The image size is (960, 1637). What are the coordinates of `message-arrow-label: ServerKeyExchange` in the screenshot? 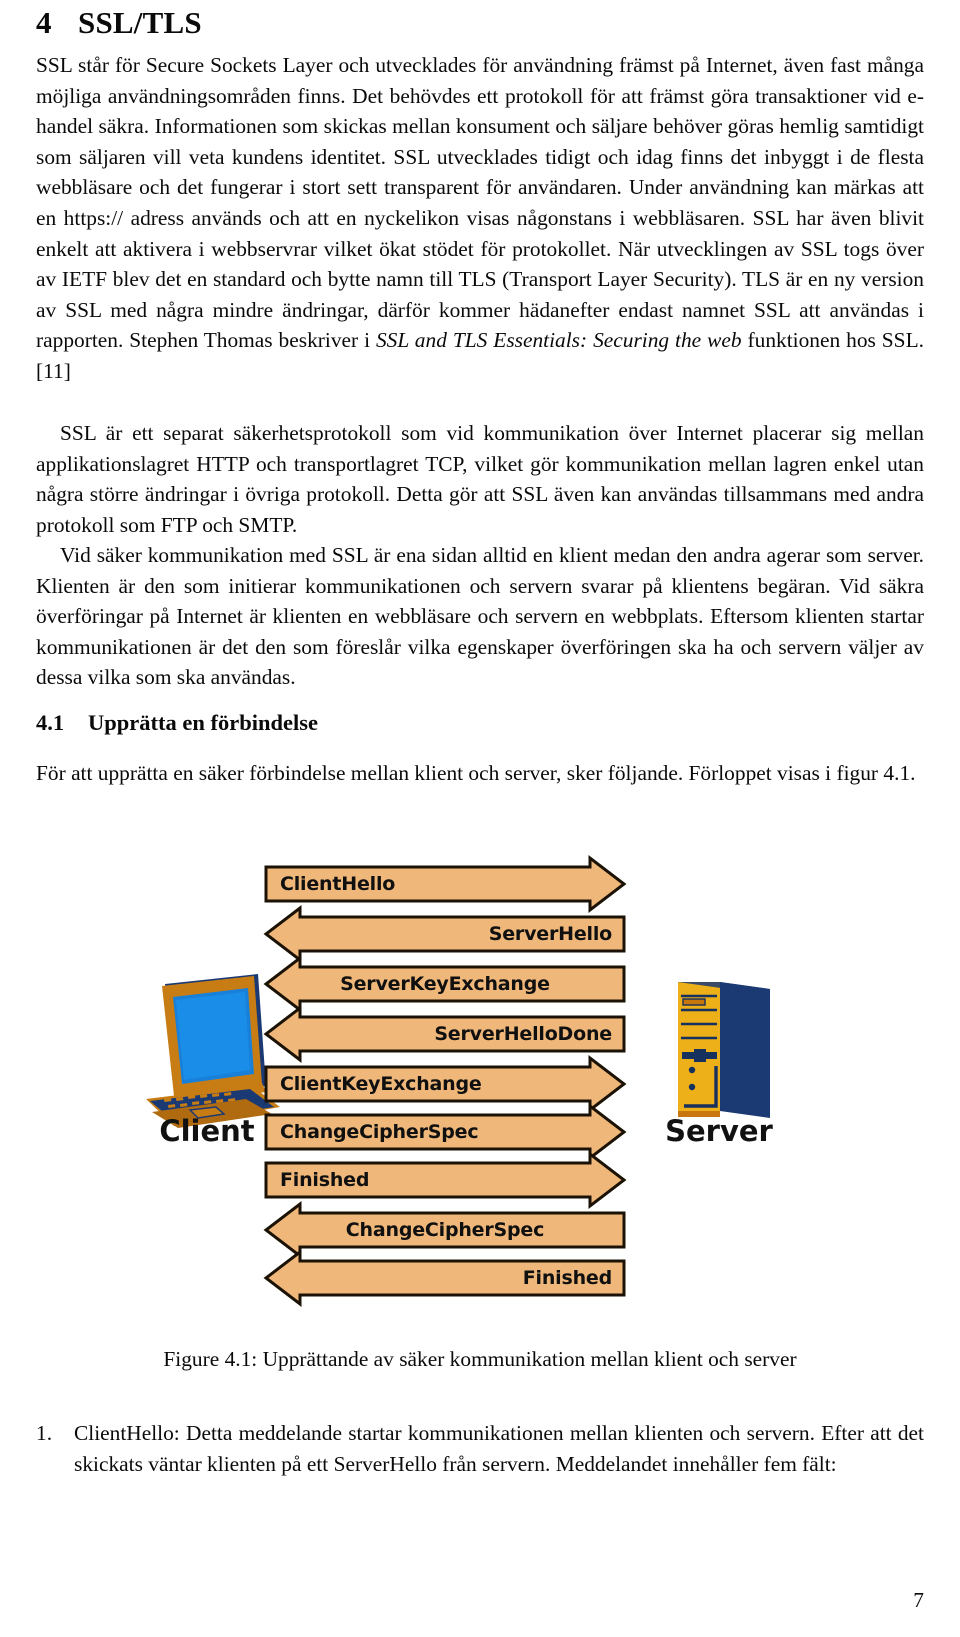 It's located at (445, 984).